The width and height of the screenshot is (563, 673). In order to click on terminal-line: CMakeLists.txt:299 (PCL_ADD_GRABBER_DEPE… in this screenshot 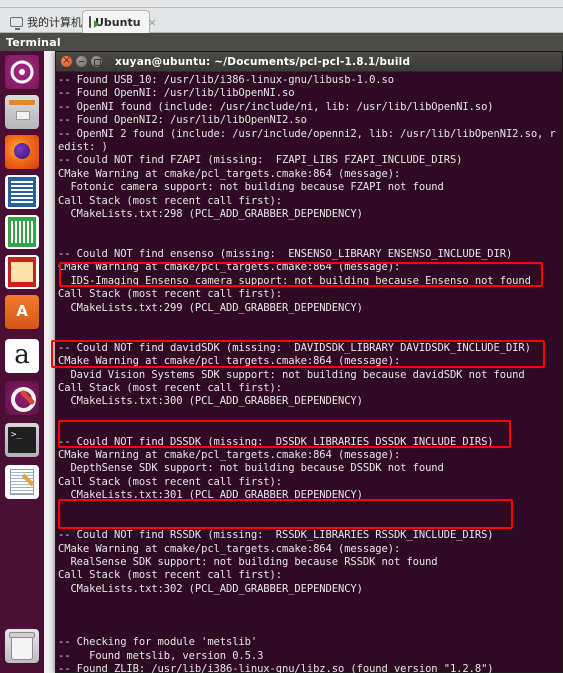, I will do `click(210, 307)`.